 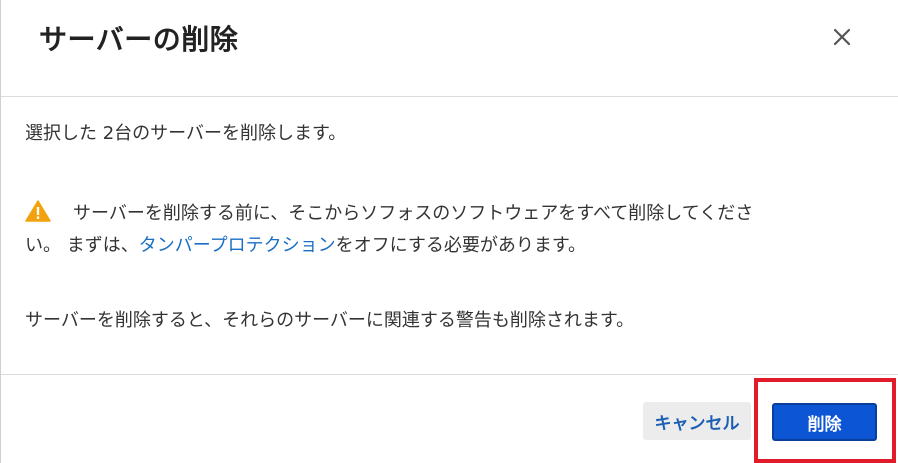 I want to click on cancel-button: キャンセル, so click(x=697, y=421).